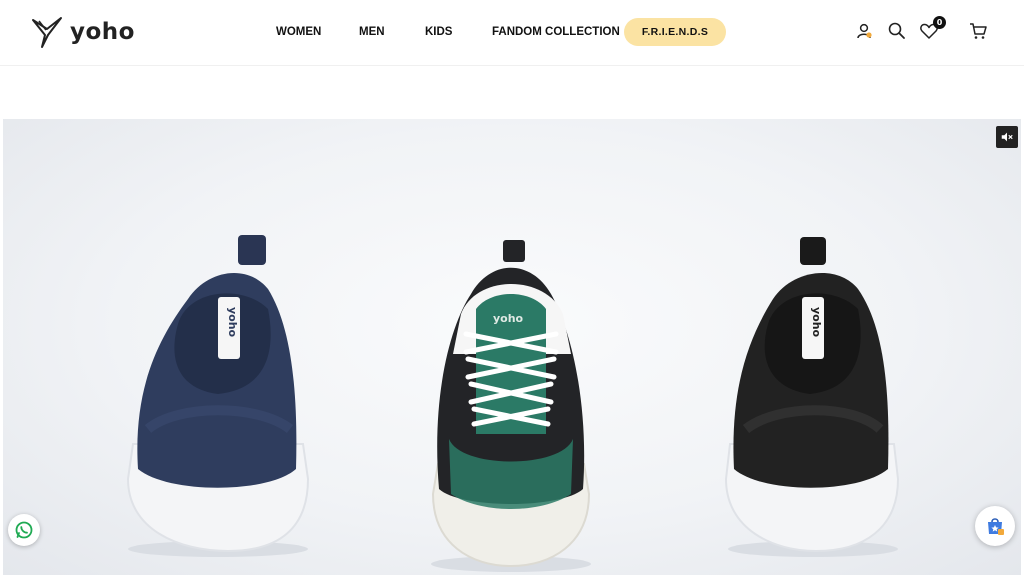 The image size is (1024, 575). Describe the element at coordinates (218, 396) in the screenshot. I see `navy-slip-on-sneaker: yoho` at that location.